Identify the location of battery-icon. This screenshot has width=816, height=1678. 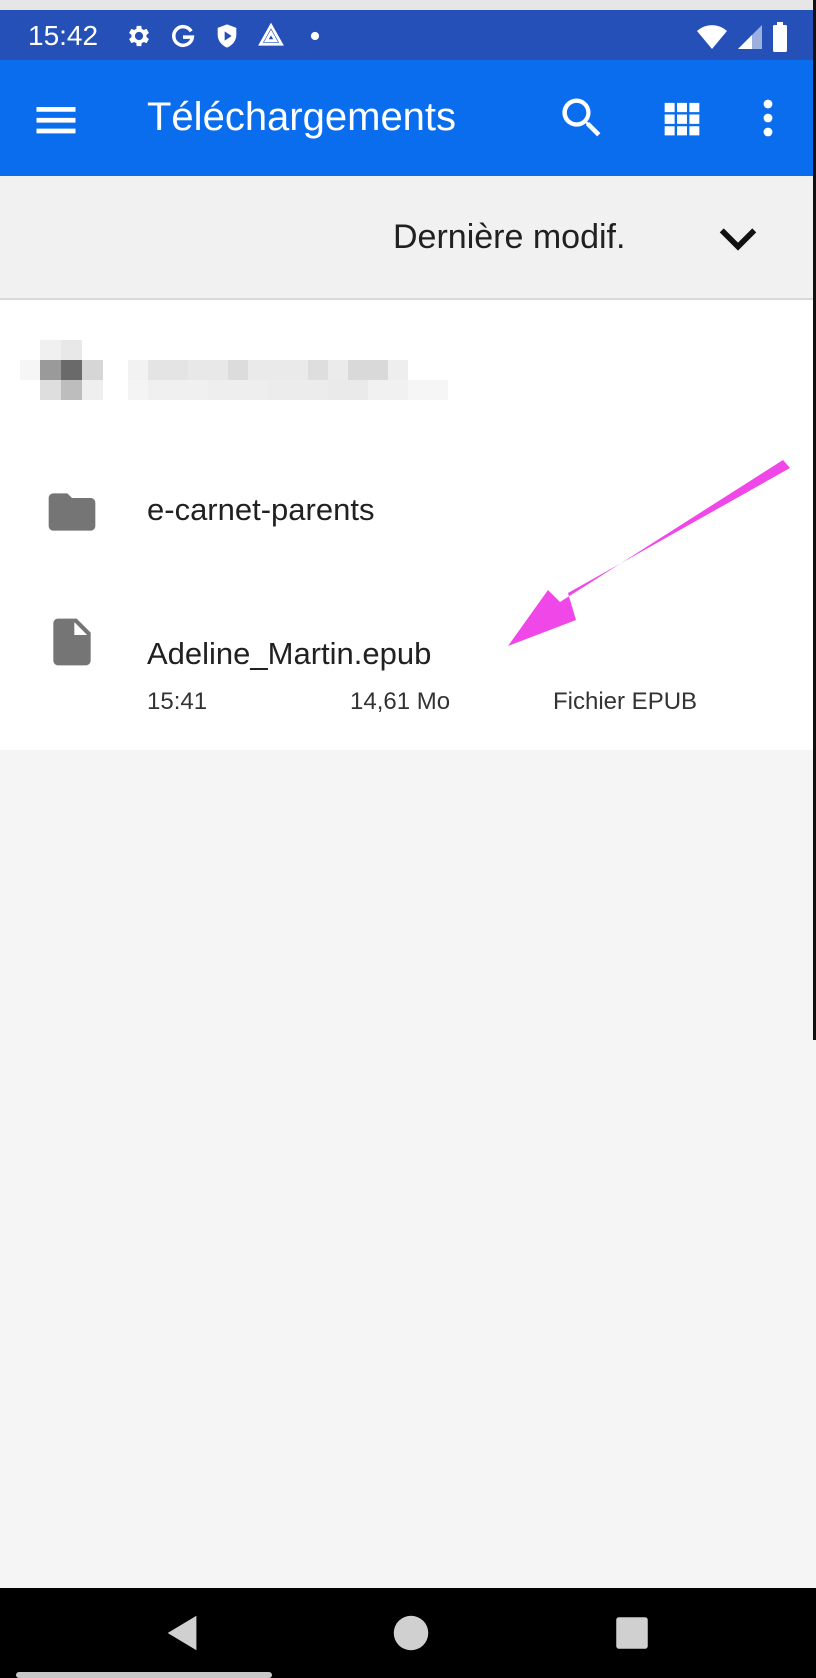
(780, 39).